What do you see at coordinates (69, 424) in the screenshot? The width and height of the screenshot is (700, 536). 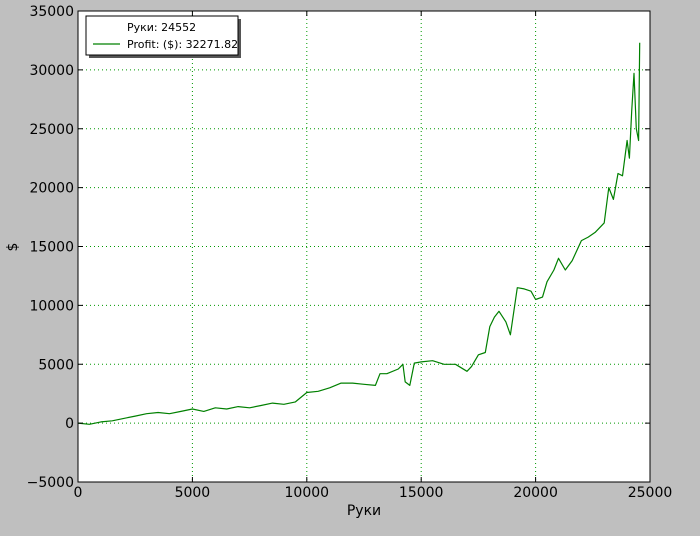 I see `y-tick-label: 0` at bounding box center [69, 424].